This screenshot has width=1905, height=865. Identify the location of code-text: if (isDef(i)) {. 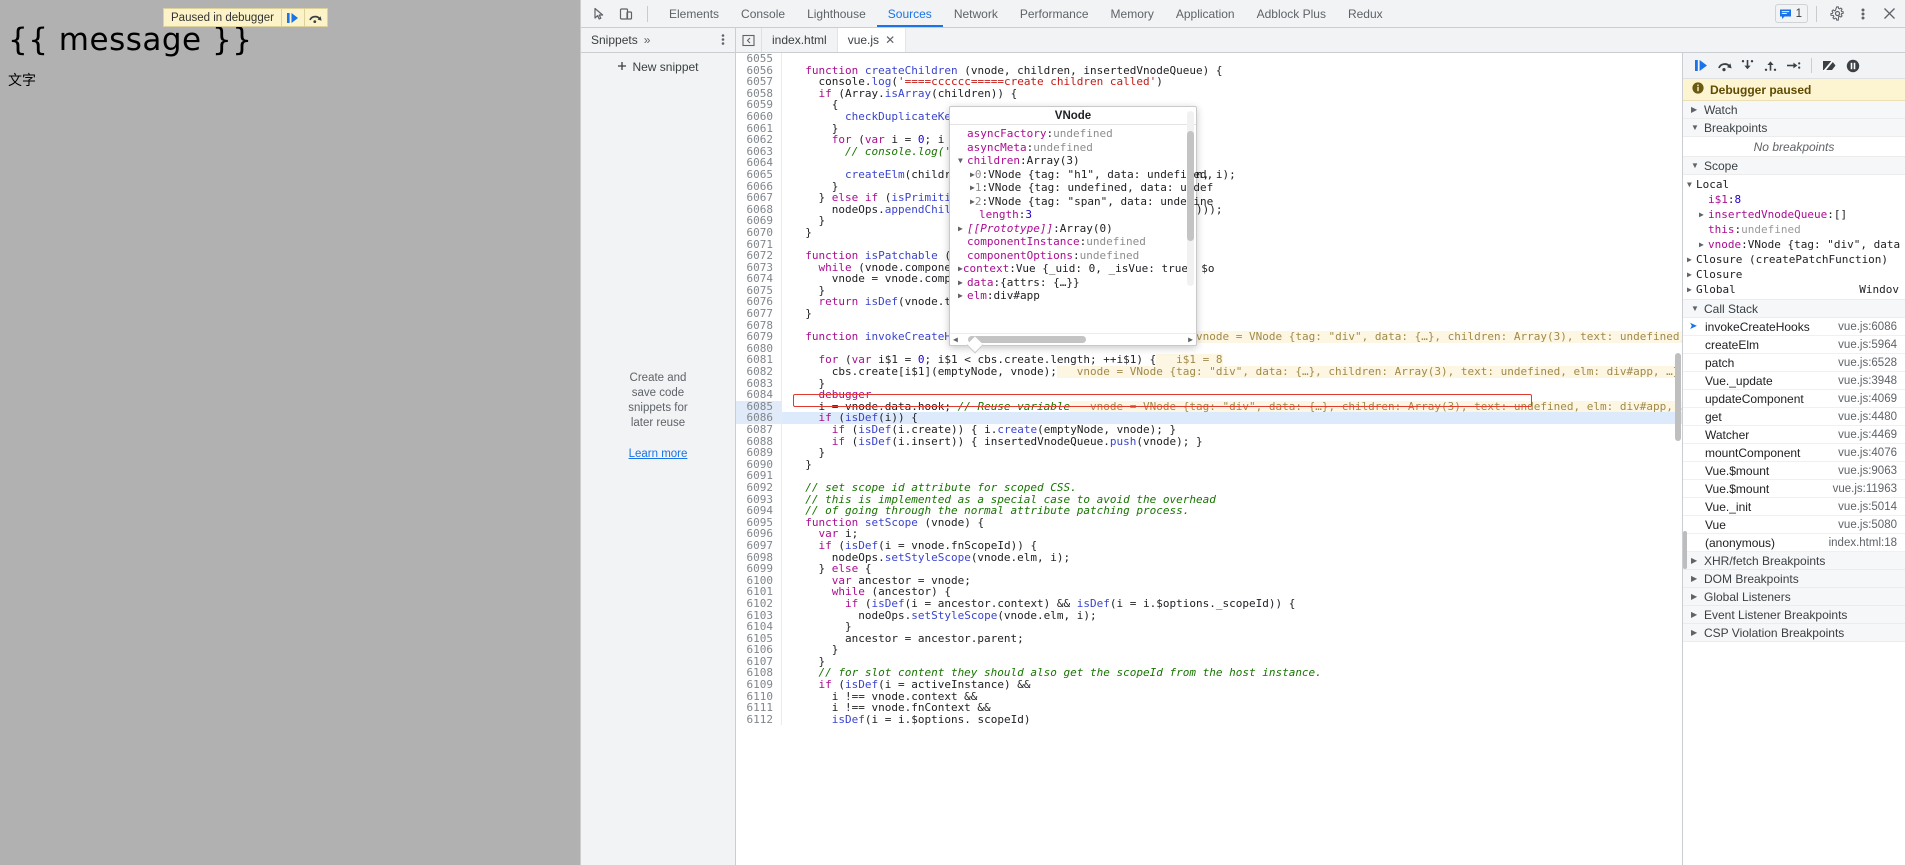
(1232, 418).